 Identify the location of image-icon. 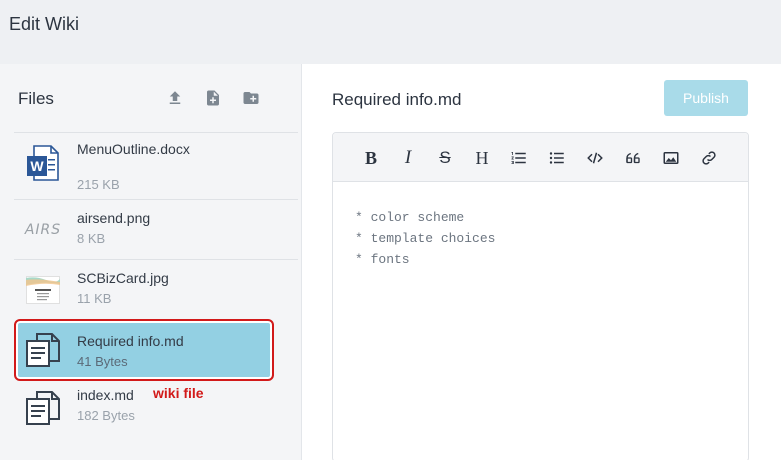
(671, 158).